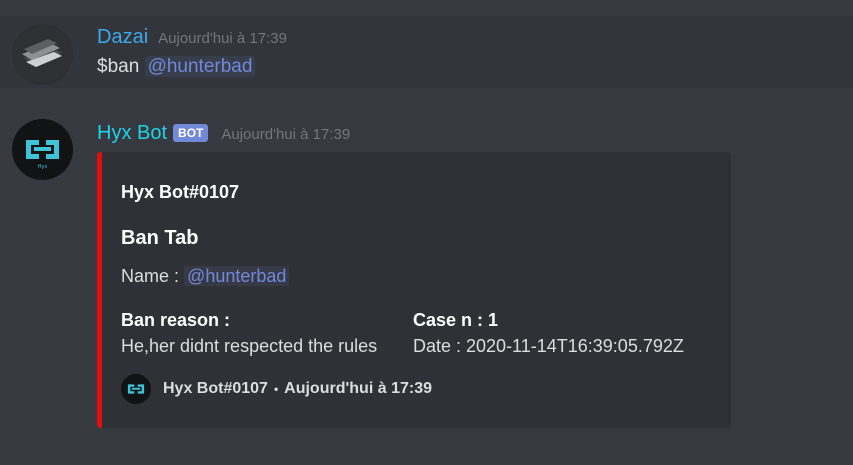  I want to click on field-value: He,her didnt respected the rules, so click(249, 346).